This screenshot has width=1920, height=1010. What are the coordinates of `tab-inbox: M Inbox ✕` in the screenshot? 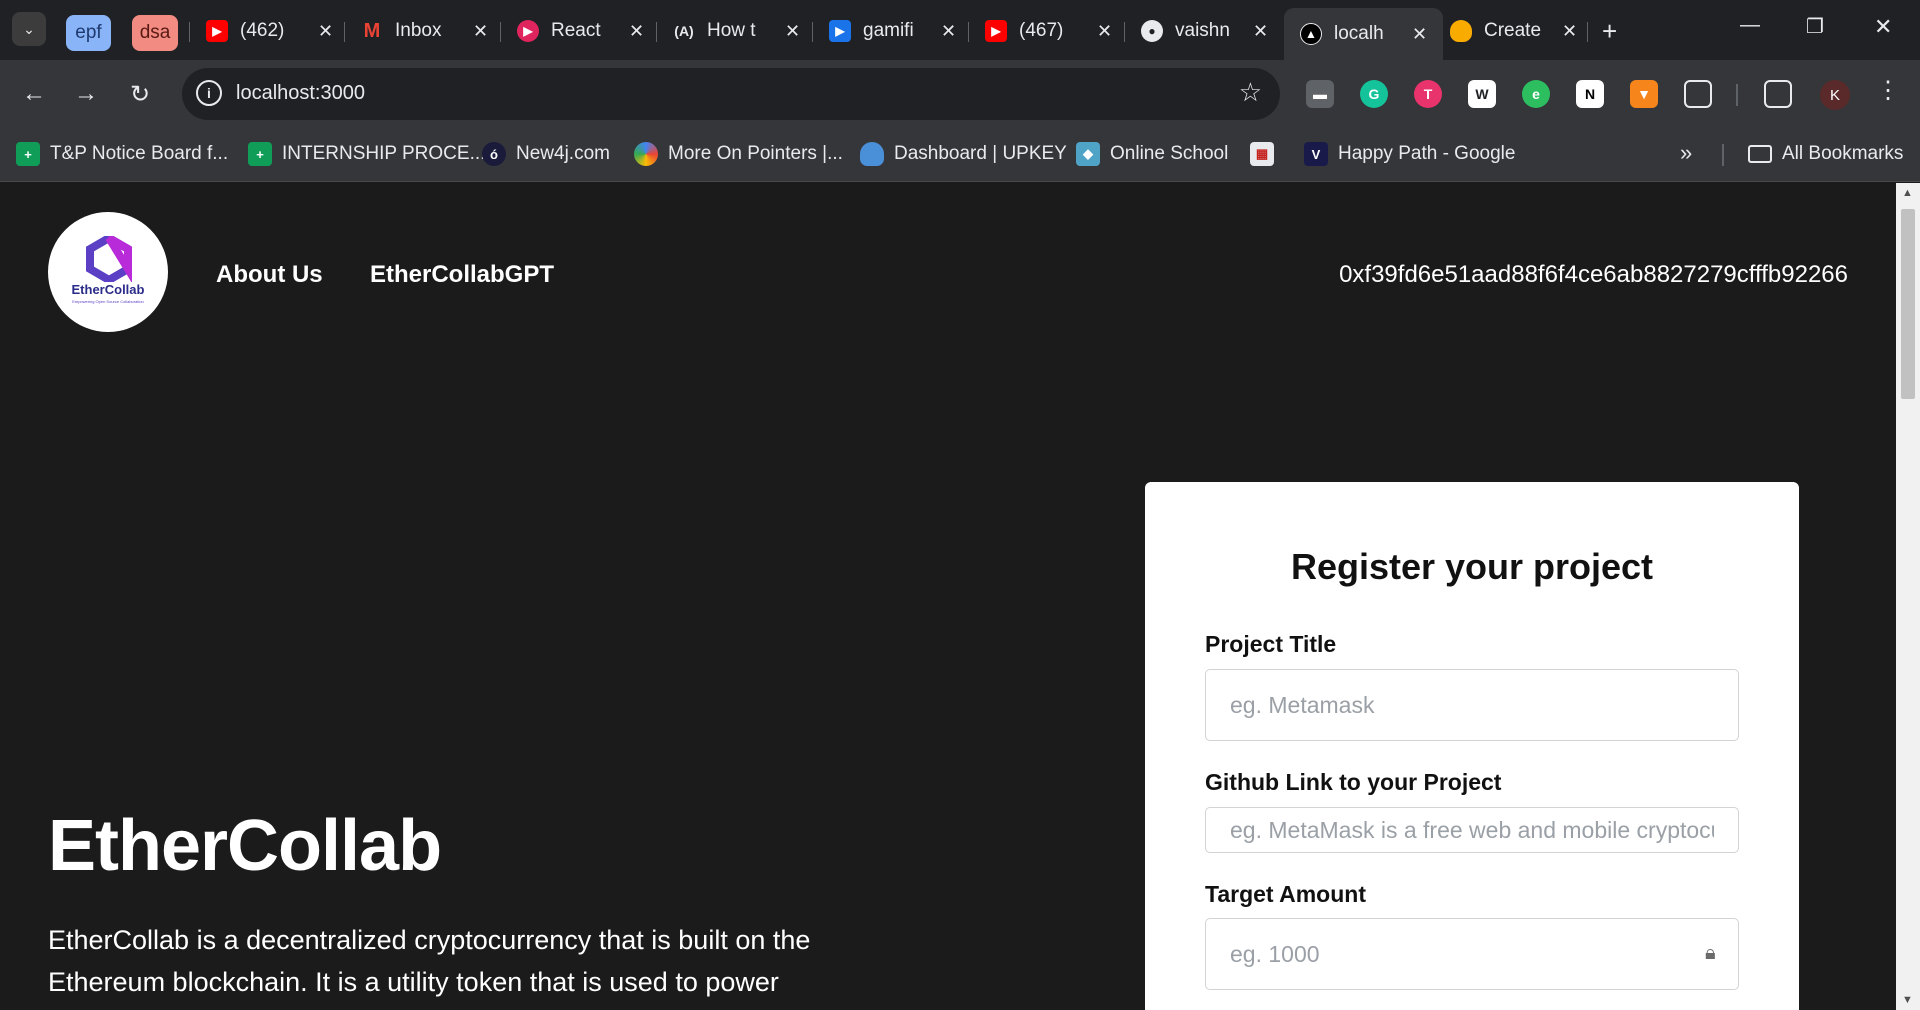 It's located at (424, 31).